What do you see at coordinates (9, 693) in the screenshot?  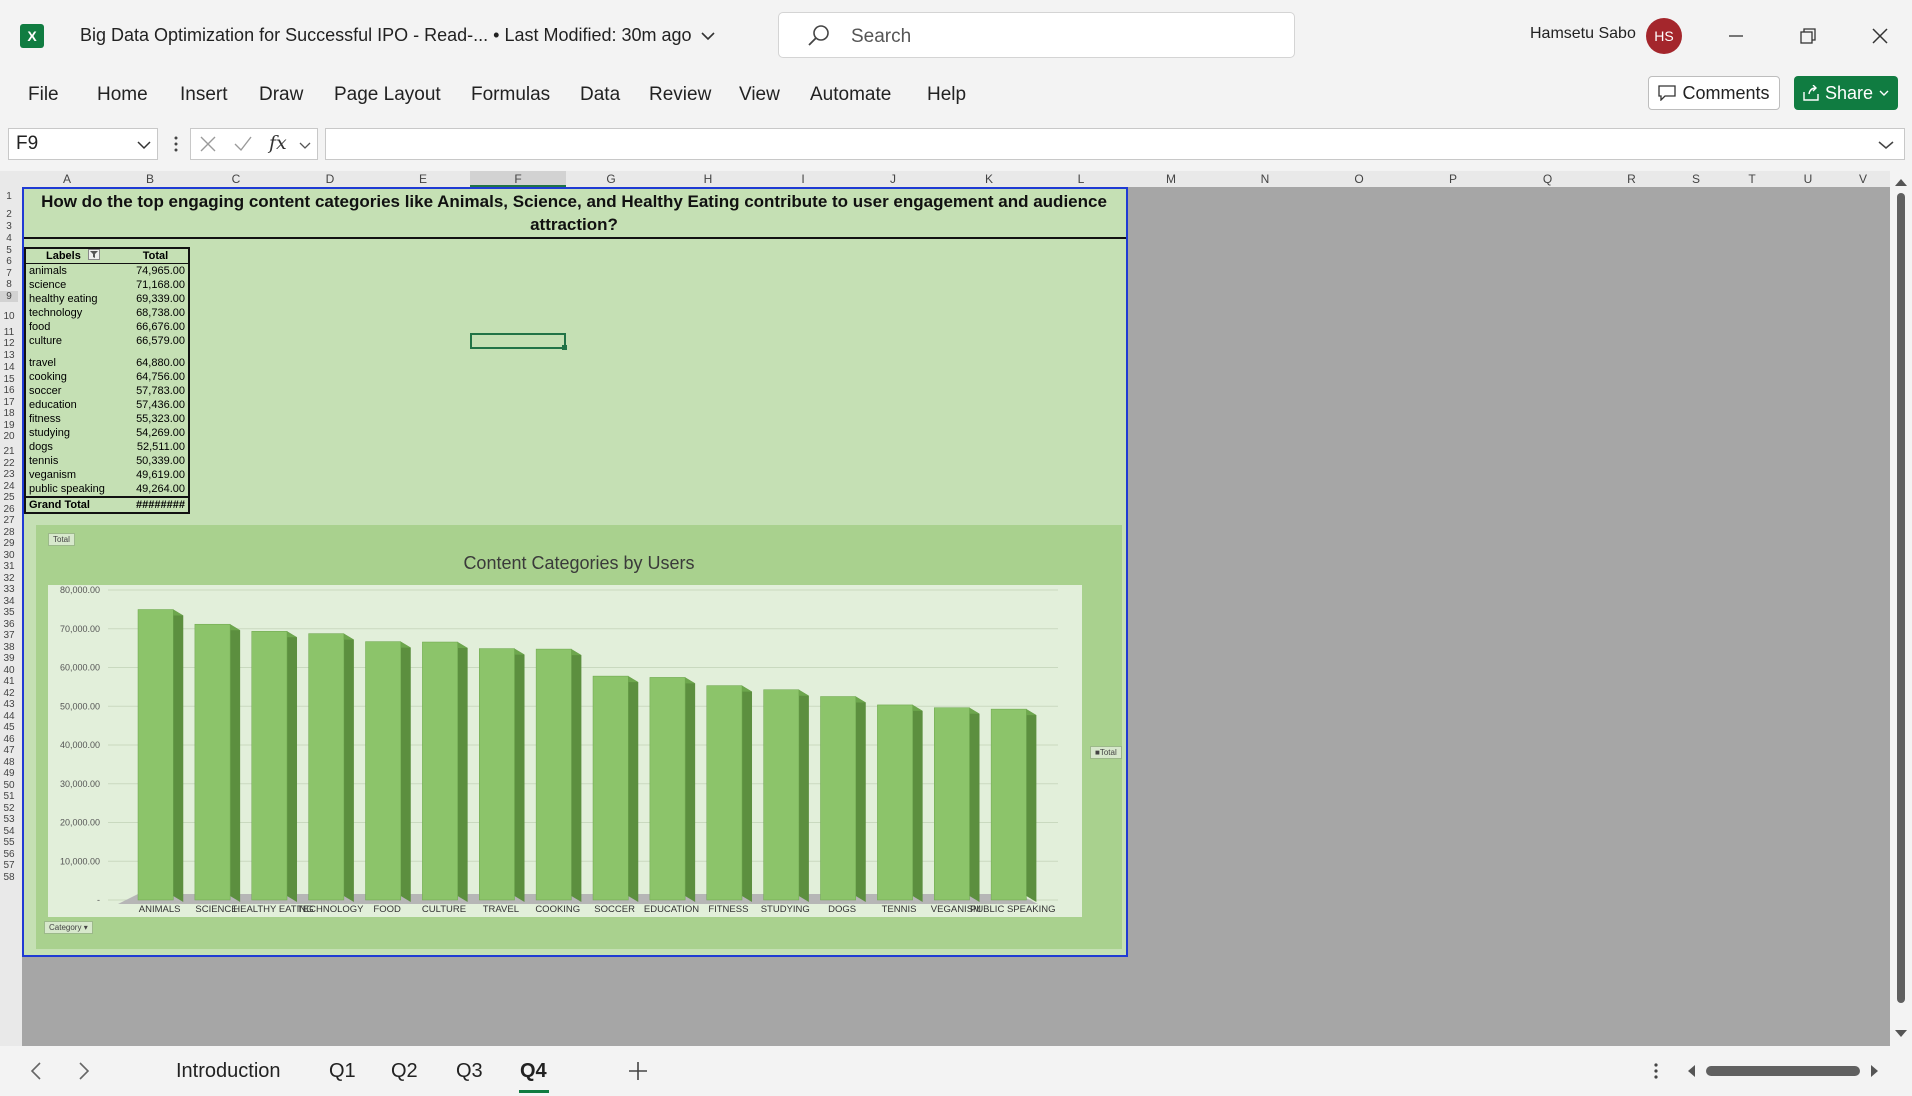 I see `row-header-42: 42` at bounding box center [9, 693].